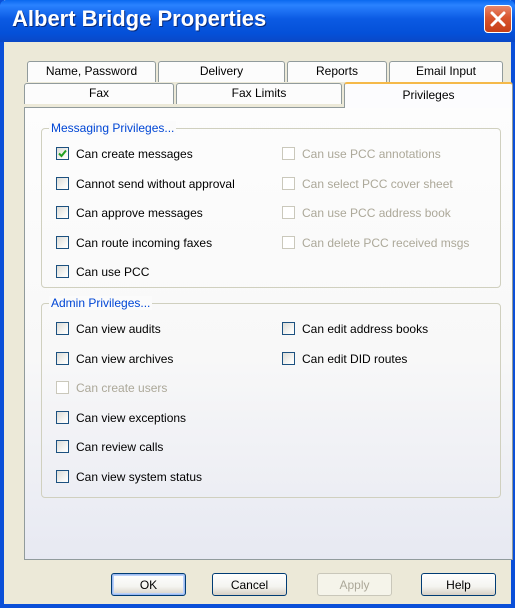 The width and height of the screenshot is (515, 608). I want to click on tab-reports: Reports, so click(337, 71).